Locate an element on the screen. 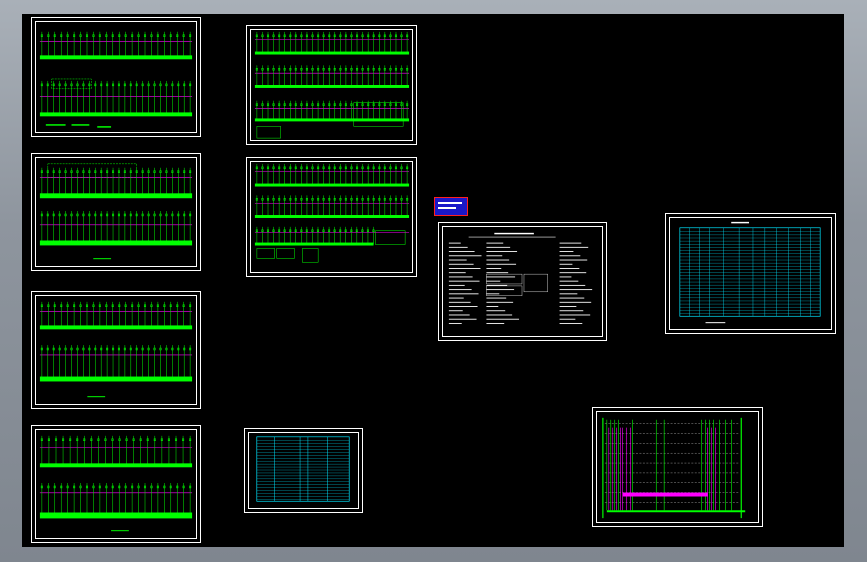 The width and height of the screenshot is (867, 562). design-notes-drawing is located at coordinates (520, 278).